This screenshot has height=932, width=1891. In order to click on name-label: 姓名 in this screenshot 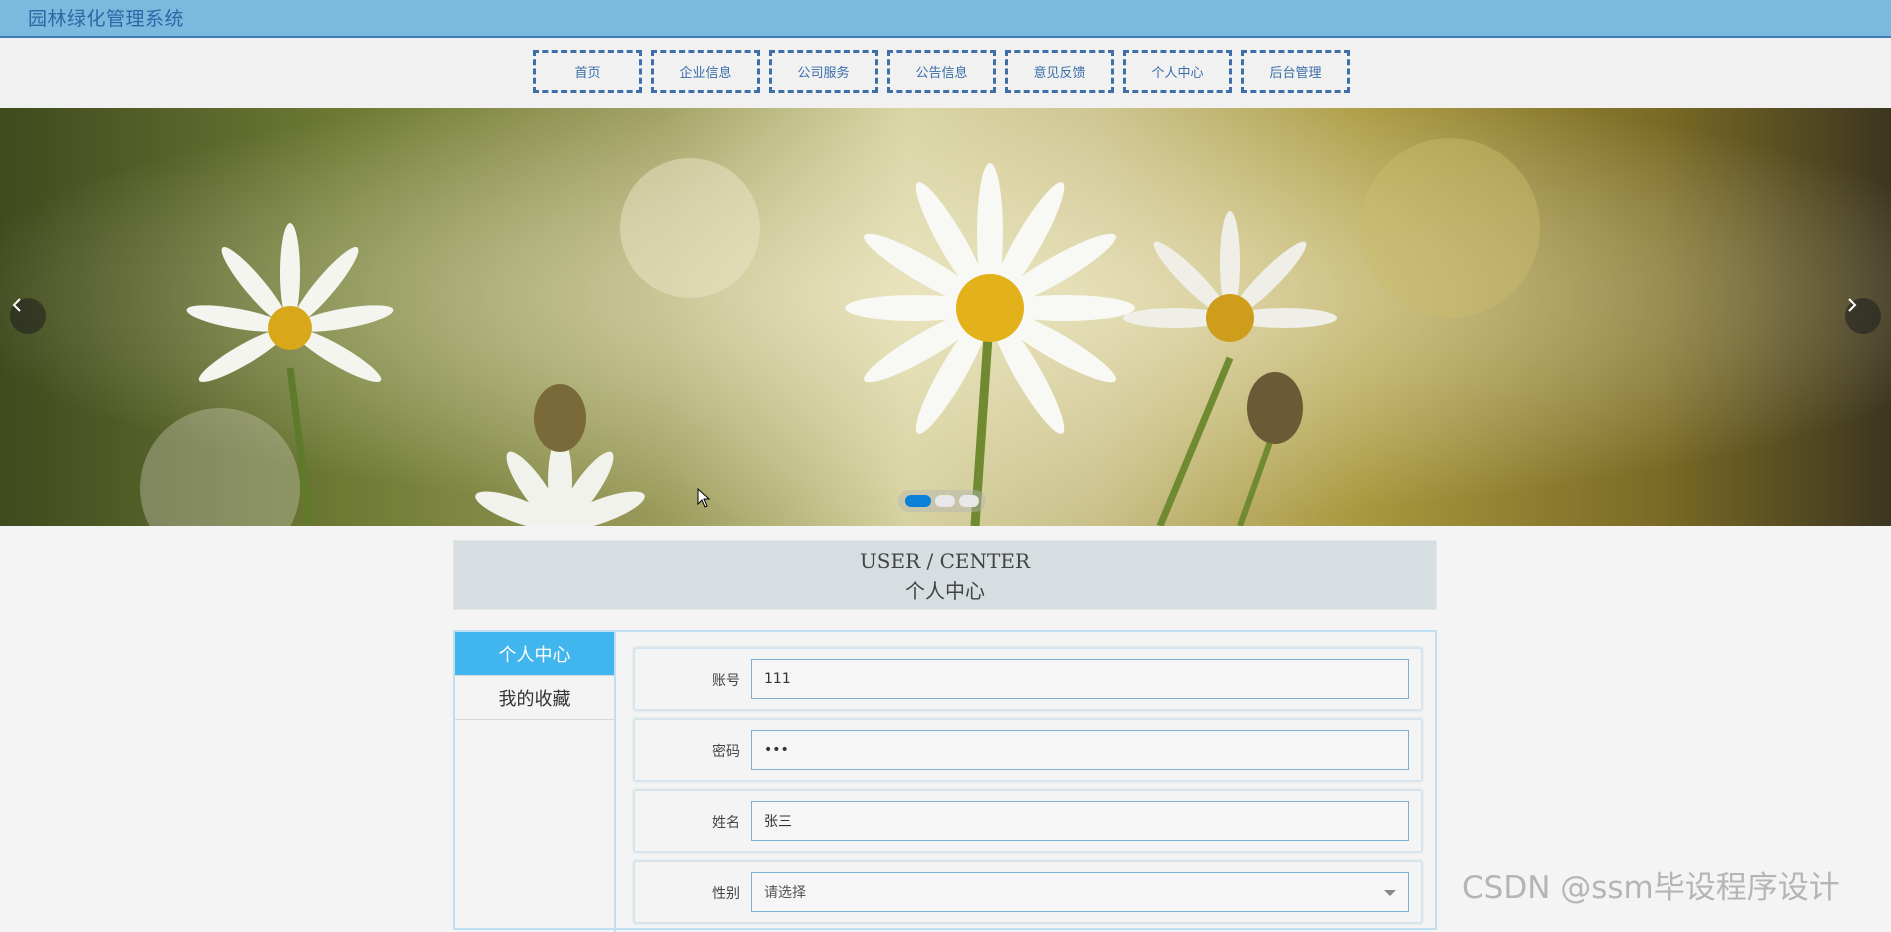, I will do `click(726, 823)`.